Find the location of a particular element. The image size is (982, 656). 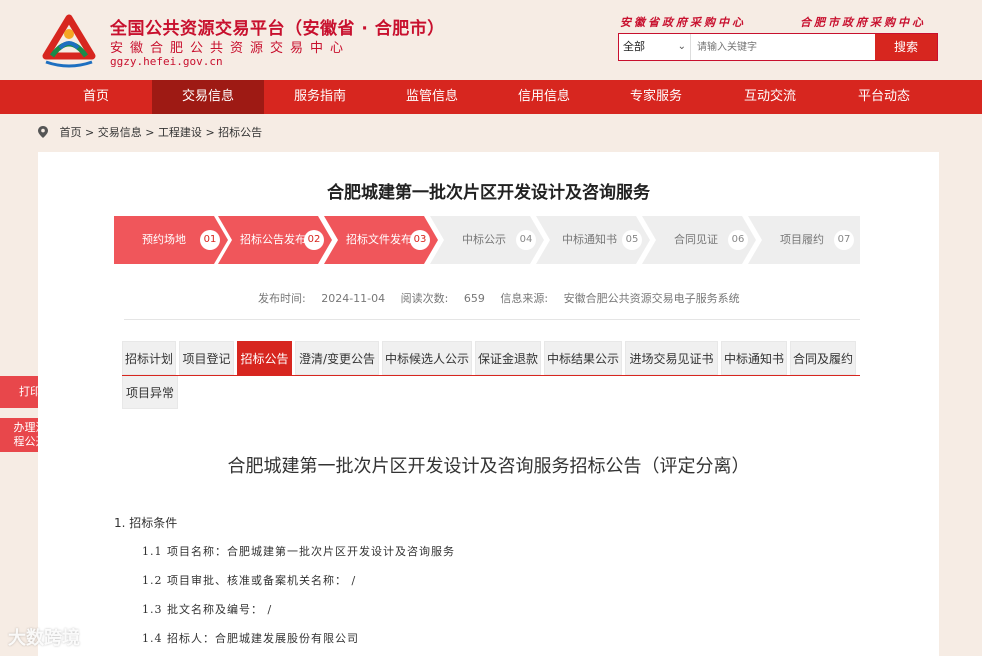

main-nav: 首页 交易信息 服务指南 监管信息 信用信息 专家服务 互动交流 平台动态 is located at coordinates (491, 97).